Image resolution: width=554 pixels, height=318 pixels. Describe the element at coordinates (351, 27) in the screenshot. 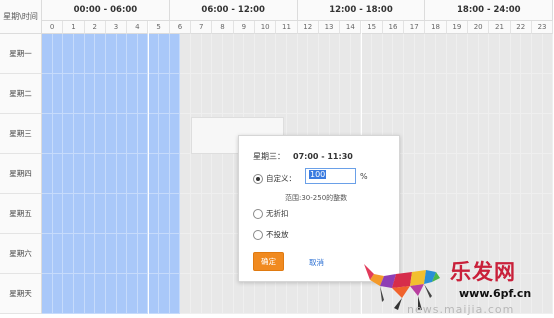

I see `hour-header: 14` at that location.